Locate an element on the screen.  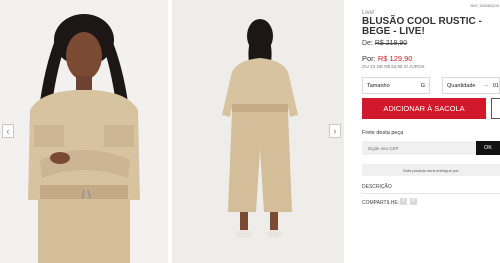
description-toggle: DESCRIÇÃO is located at coordinates (377, 187).